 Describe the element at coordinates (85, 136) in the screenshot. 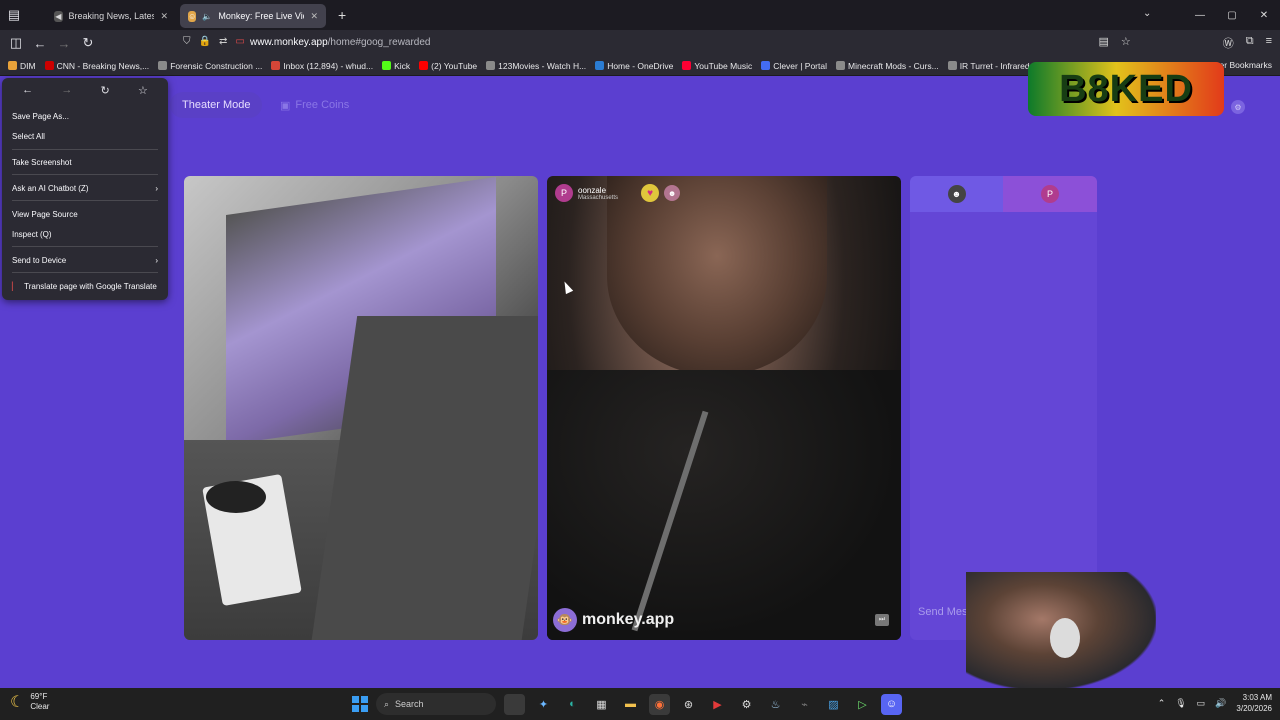

I see `menu-select-all: Select All` at that location.